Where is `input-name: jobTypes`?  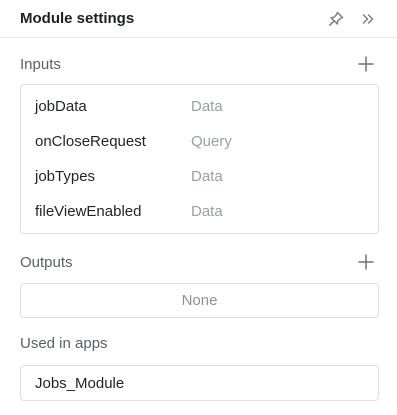
input-name: jobTypes is located at coordinates (65, 176).